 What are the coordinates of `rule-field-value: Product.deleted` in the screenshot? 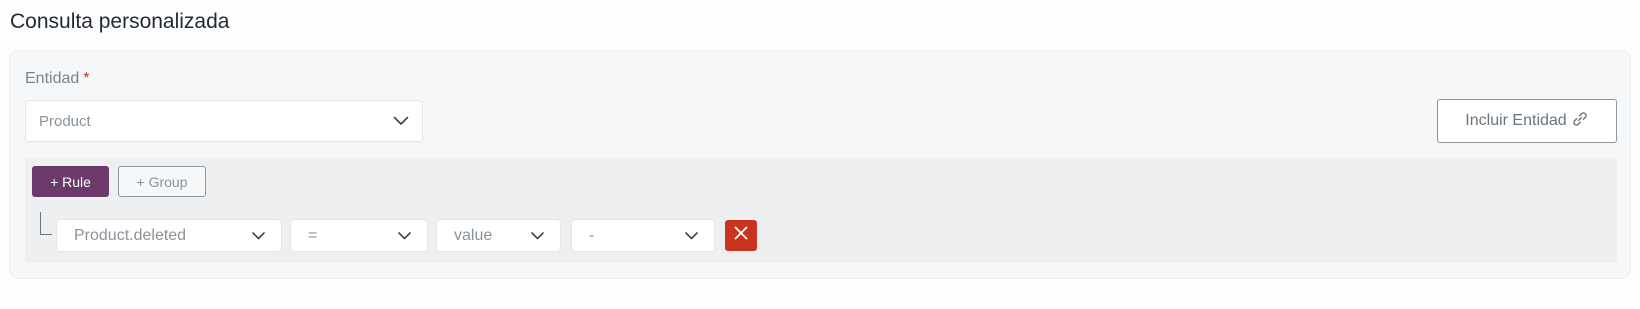 It's located at (130, 235).